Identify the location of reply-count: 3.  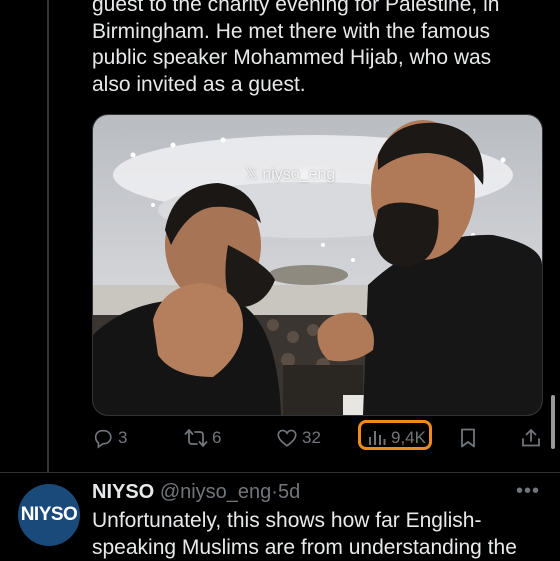
(122, 438).